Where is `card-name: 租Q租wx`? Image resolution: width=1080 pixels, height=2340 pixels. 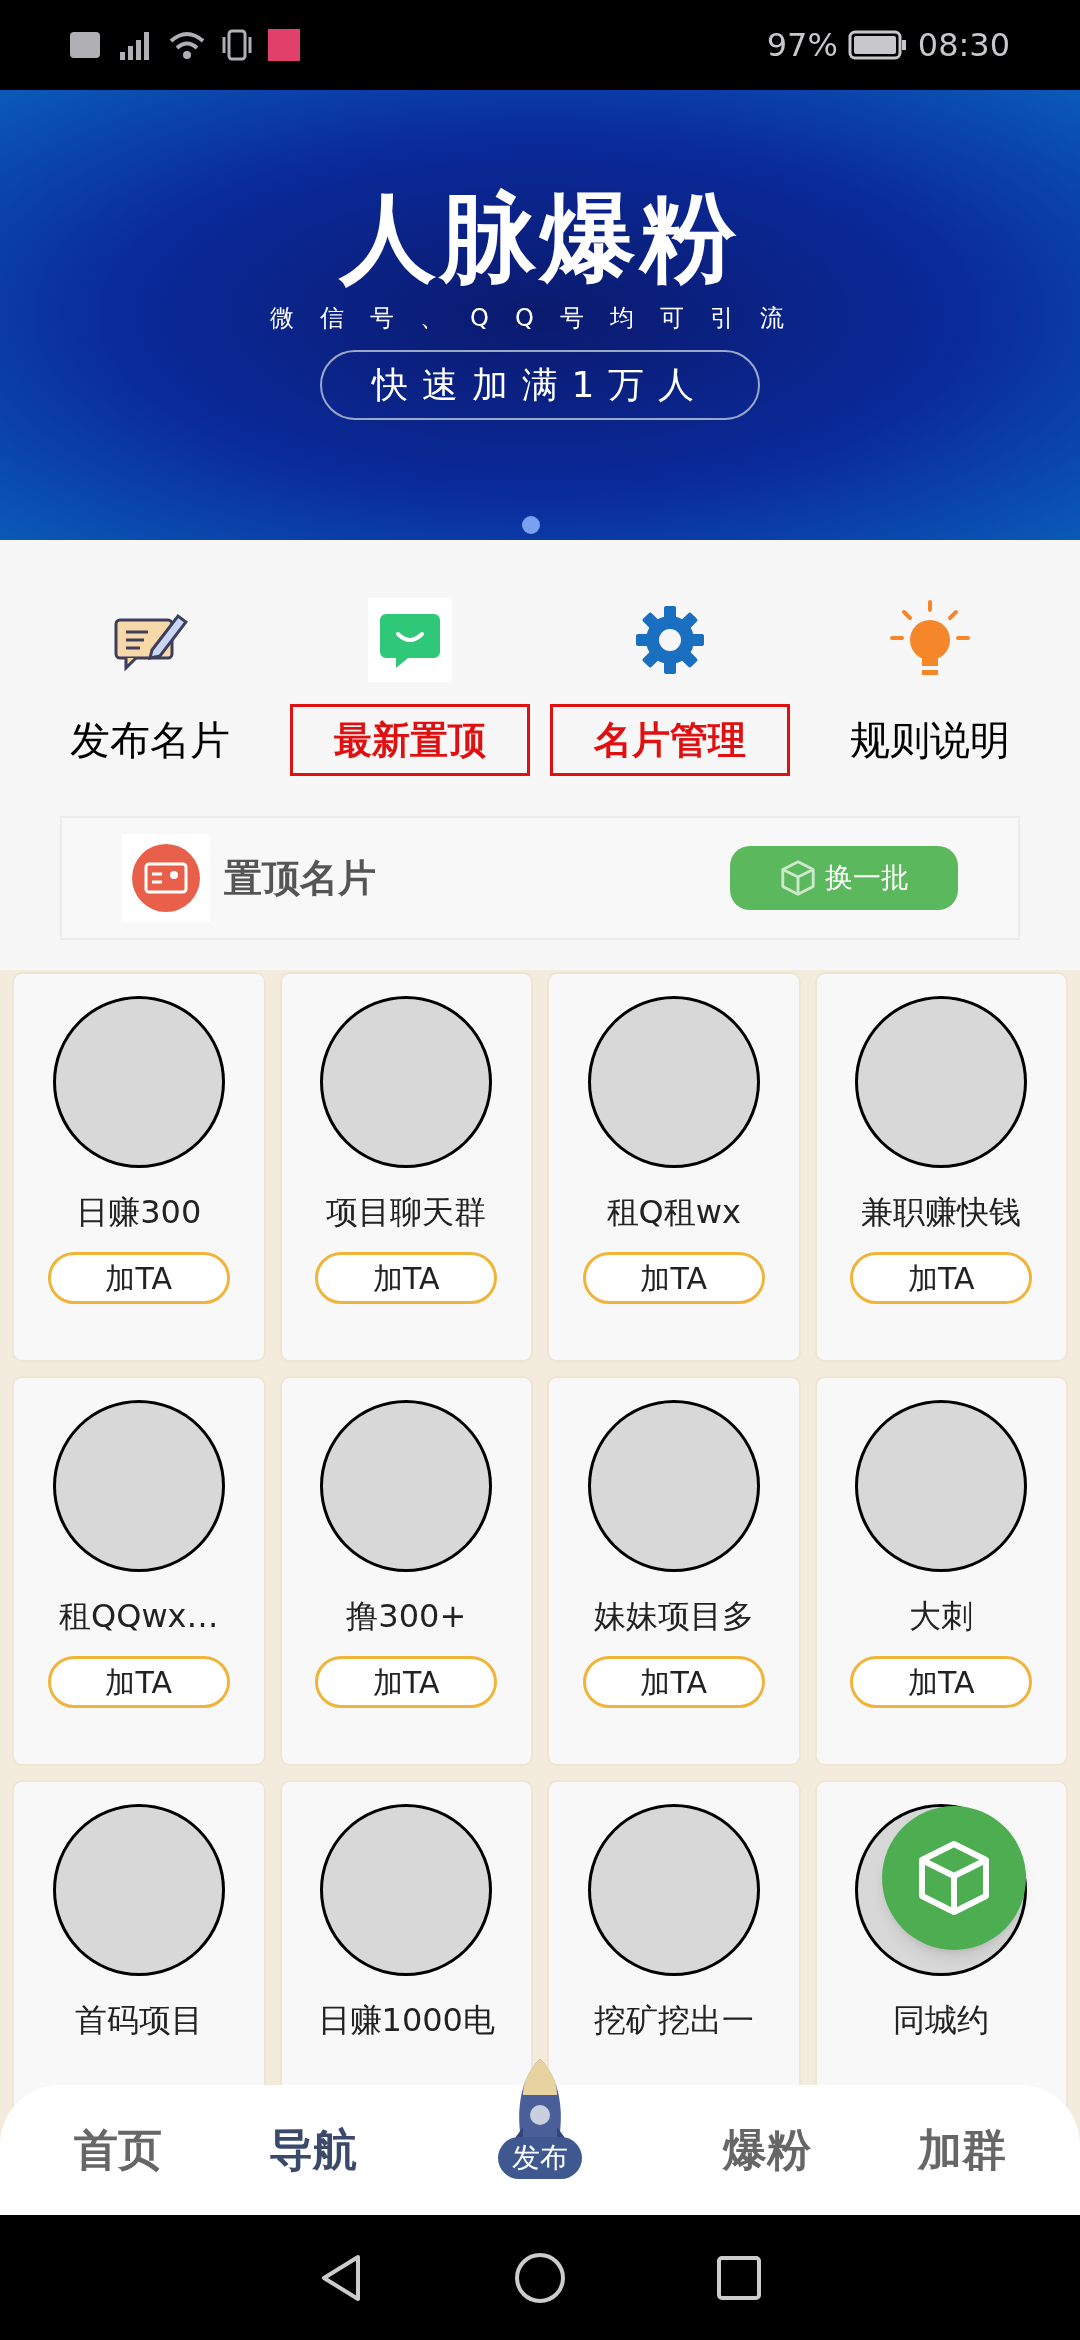
card-name: 租Q租wx is located at coordinates (673, 1212).